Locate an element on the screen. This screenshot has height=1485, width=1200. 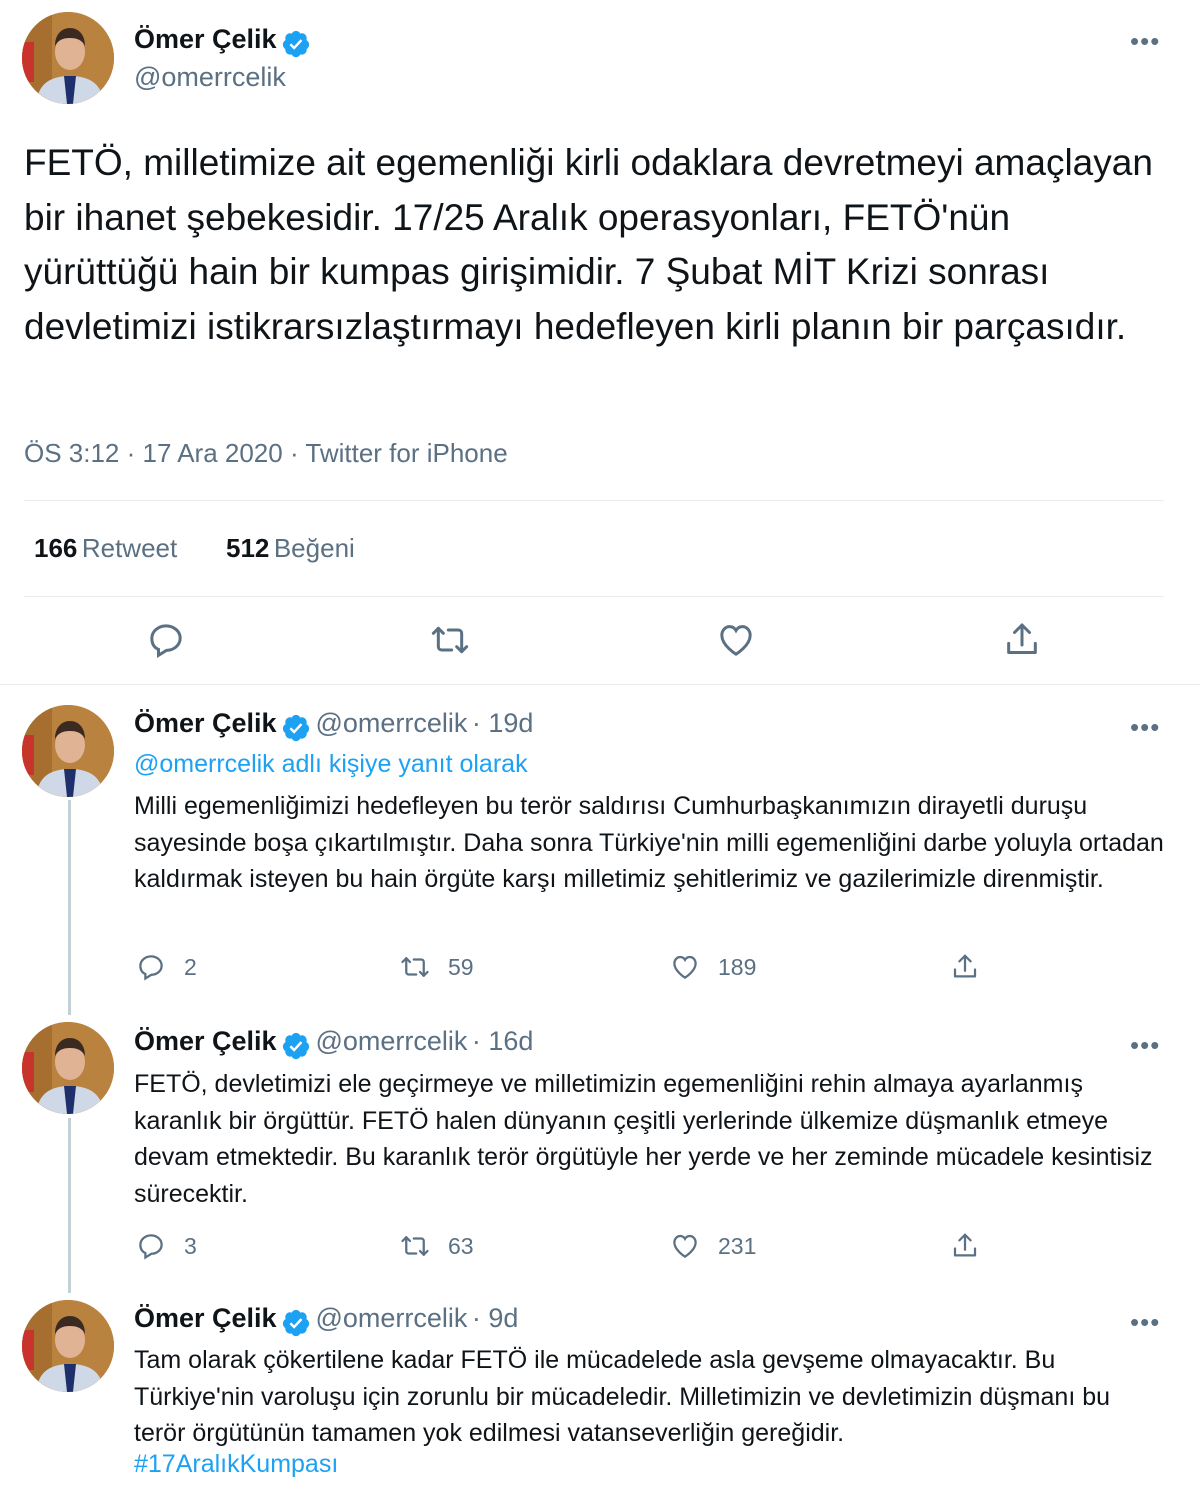
like-action: 231 is located at coordinates (713, 1246).